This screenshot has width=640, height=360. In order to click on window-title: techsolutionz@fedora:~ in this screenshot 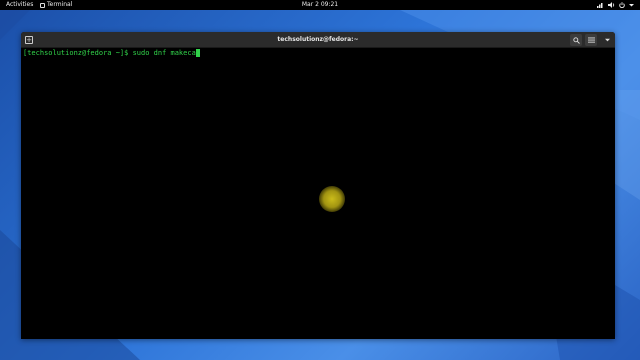, I will do `click(318, 39)`.